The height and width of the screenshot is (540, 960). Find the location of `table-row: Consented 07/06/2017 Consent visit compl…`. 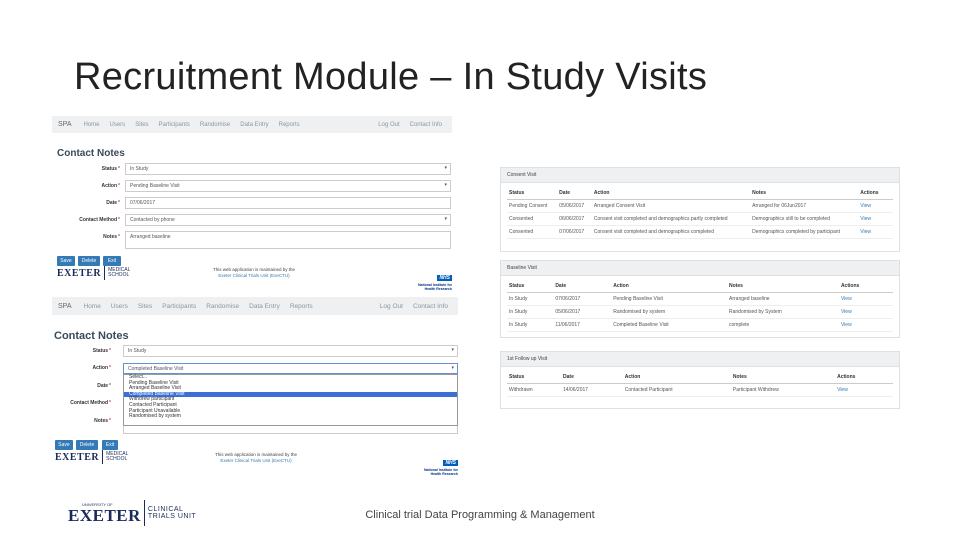

table-row: Consented 07/06/2017 Consent visit compl… is located at coordinates (700, 232).